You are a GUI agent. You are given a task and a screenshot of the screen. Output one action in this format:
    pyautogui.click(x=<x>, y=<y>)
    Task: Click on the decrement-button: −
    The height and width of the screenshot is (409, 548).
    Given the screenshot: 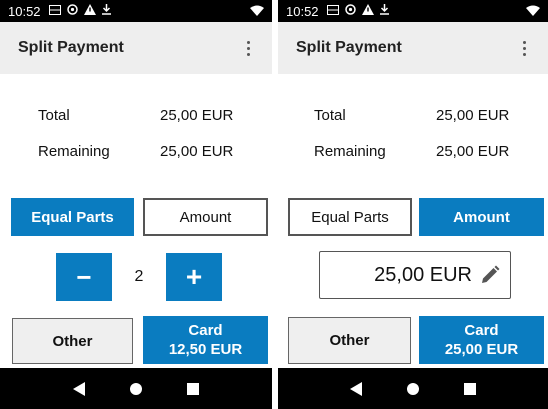 What is the action you would take?
    pyautogui.click(x=84, y=277)
    